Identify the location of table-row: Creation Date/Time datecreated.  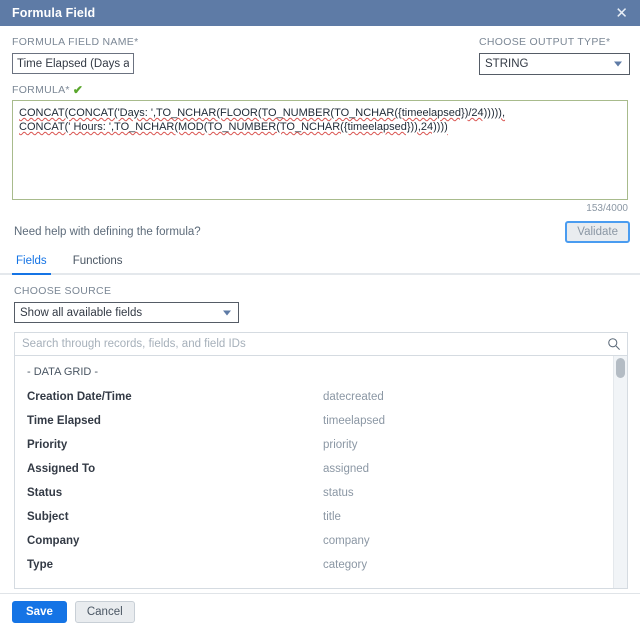
(321, 397).